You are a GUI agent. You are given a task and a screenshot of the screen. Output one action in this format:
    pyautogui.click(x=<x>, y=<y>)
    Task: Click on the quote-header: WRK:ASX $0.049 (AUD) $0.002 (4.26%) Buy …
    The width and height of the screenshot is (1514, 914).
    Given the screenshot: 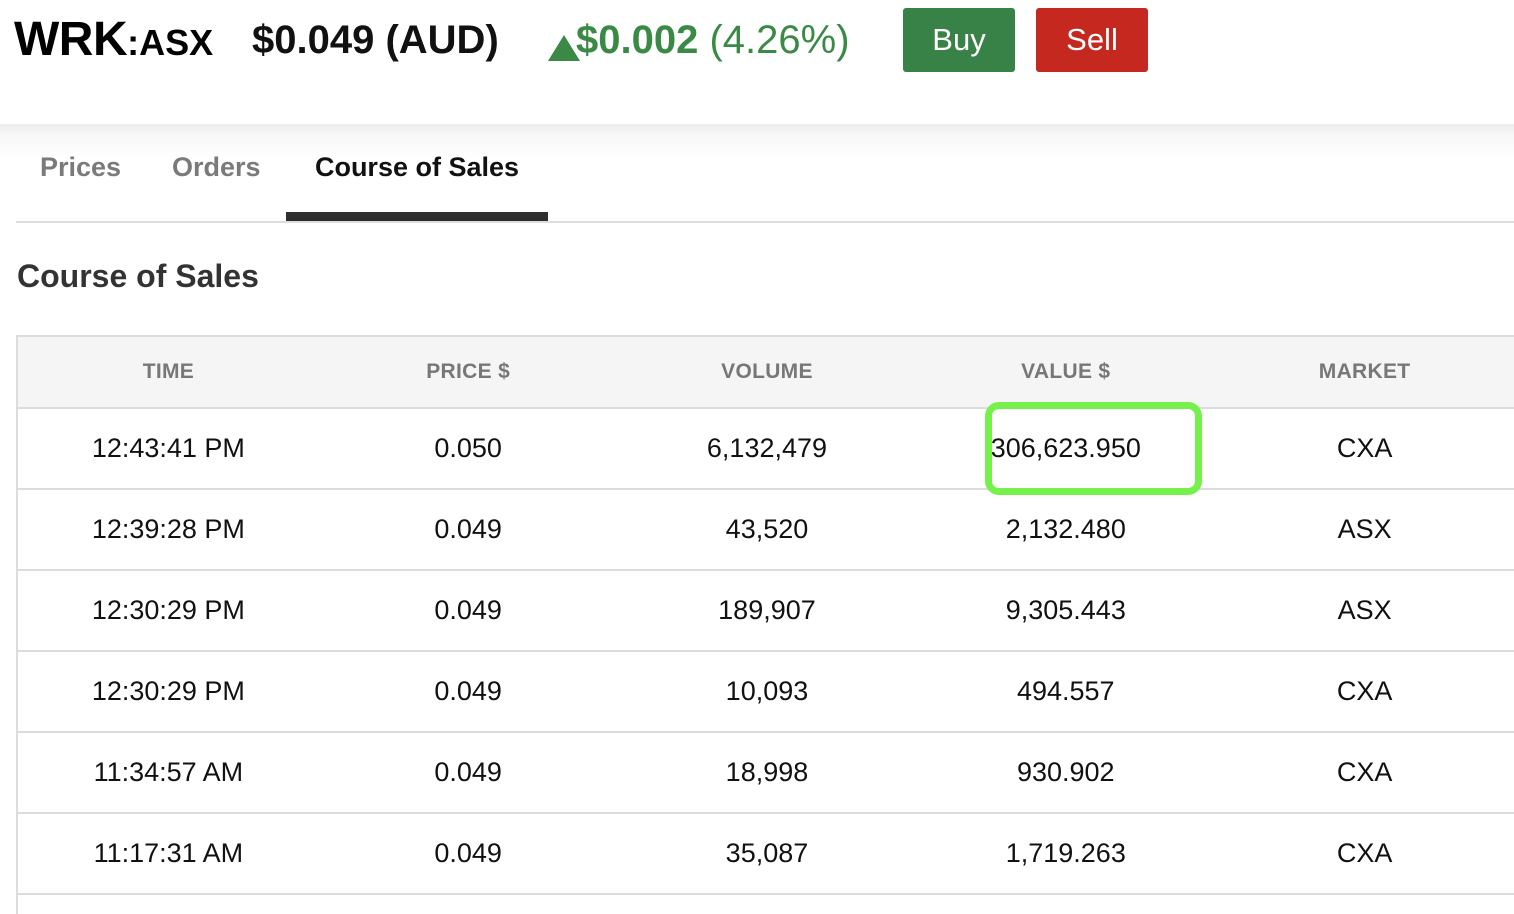 What is the action you would take?
    pyautogui.click(x=757, y=62)
    